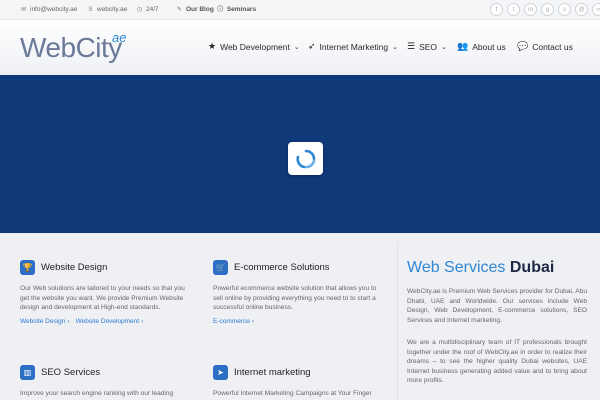  I want to click on hours-info: ◷ 24/7, so click(147, 9).